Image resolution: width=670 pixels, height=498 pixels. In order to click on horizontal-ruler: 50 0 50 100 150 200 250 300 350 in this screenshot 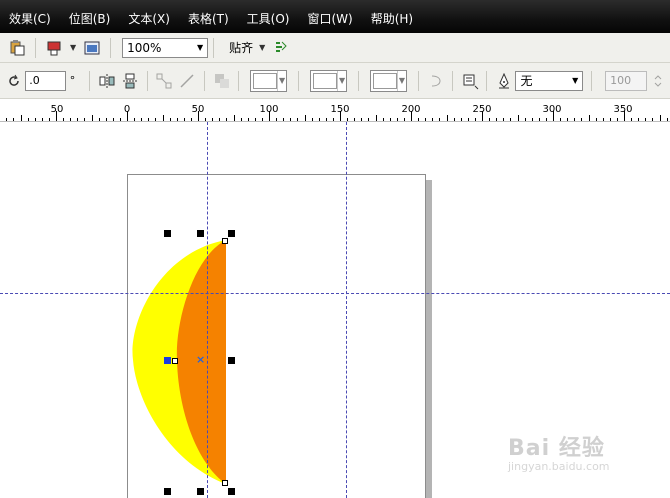, I will do `click(335, 111)`.